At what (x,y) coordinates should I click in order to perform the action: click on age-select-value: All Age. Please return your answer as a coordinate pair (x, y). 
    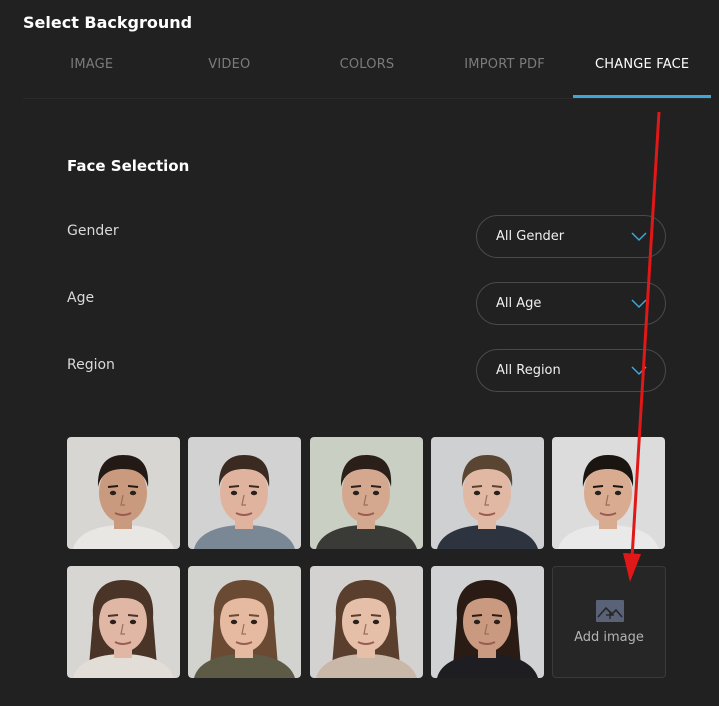
    Looking at the image, I should click on (519, 303).